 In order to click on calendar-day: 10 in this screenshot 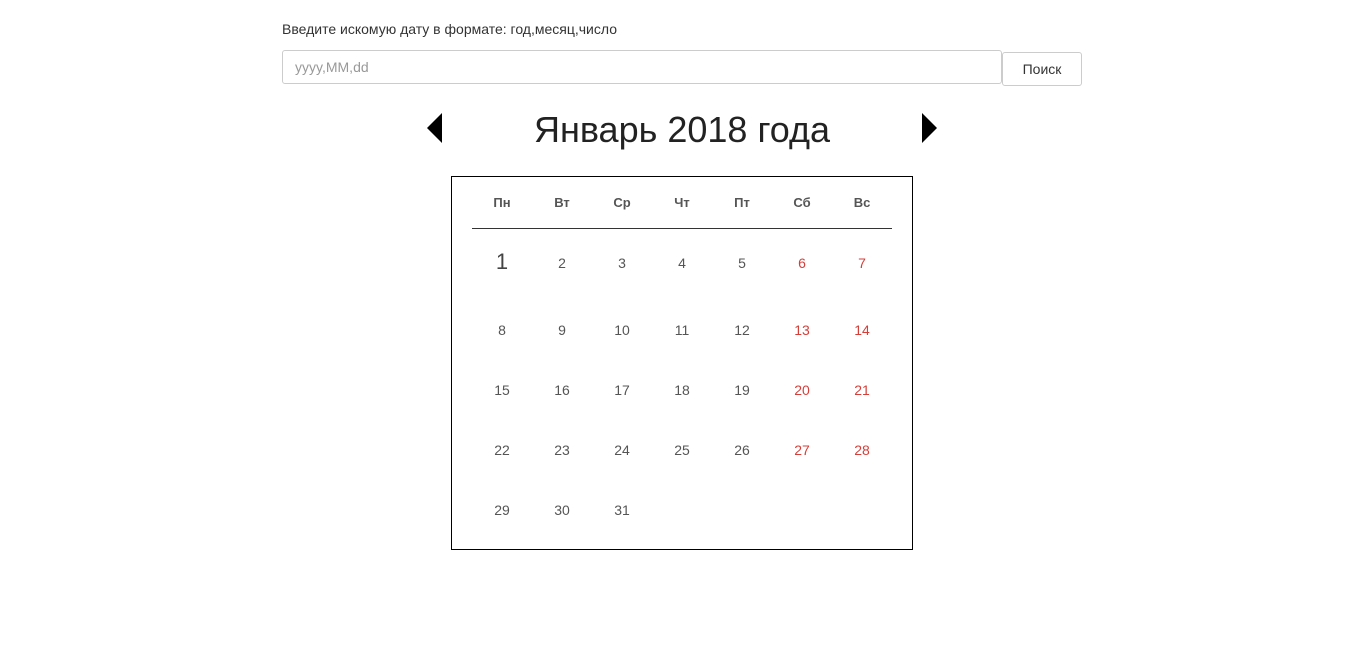, I will do `click(622, 330)`.